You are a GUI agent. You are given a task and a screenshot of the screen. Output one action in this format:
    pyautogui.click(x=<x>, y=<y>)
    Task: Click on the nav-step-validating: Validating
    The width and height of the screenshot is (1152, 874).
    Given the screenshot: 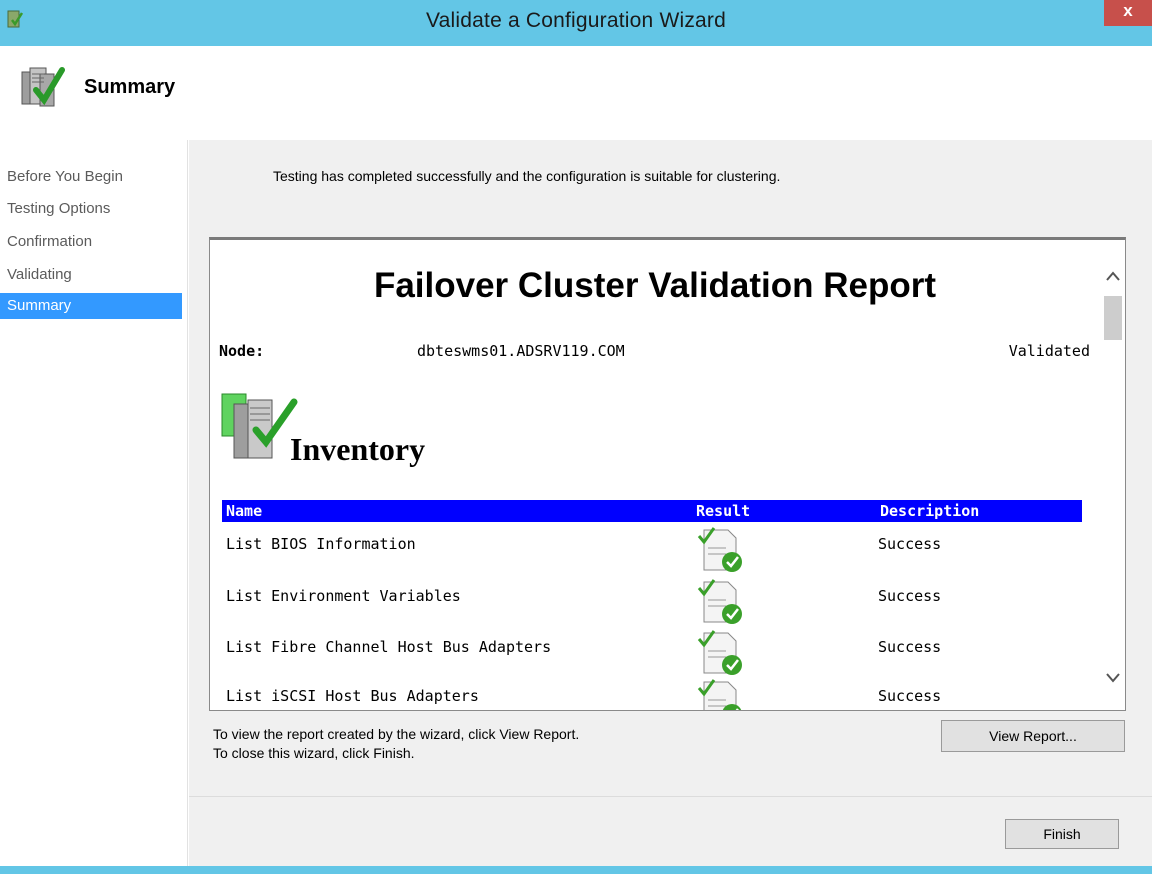 What is the action you would take?
    pyautogui.click(x=91, y=275)
    